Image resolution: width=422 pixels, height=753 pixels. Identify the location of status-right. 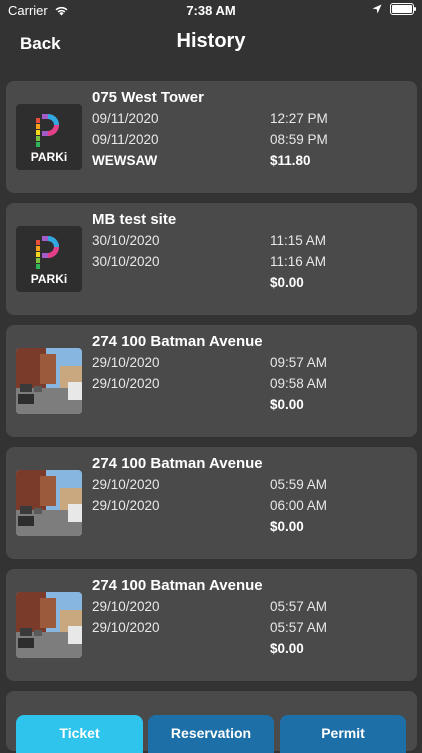
(394, 9).